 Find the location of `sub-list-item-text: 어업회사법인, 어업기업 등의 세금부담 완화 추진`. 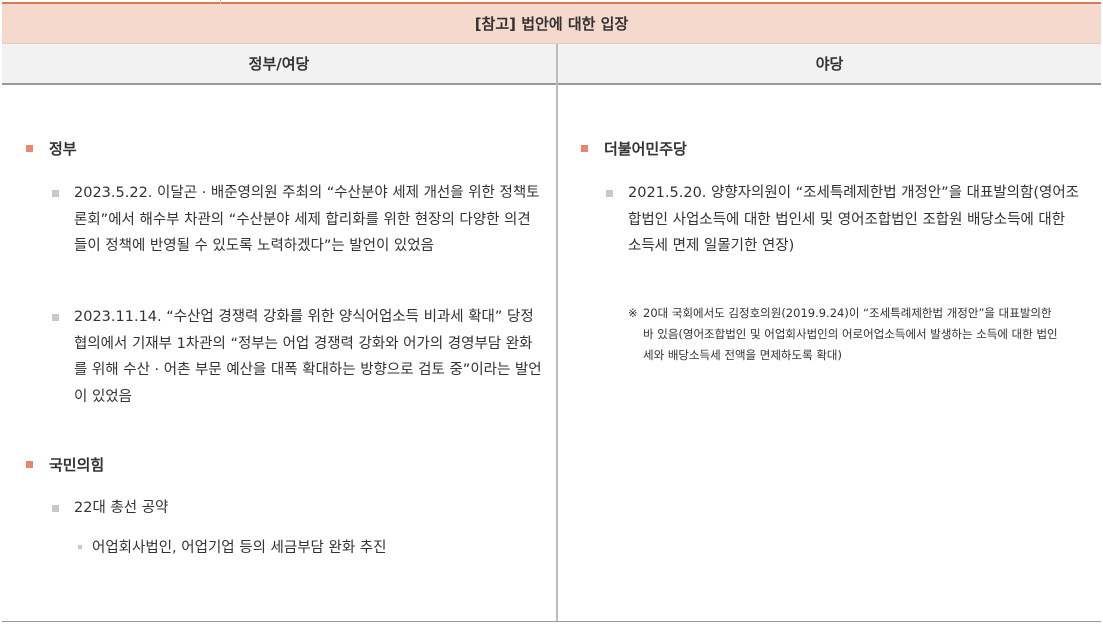

sub-list-item-text: 어업회사법인, 어업기업 등의 세금부담 완화 추진 is located at coordinates (239, 548).